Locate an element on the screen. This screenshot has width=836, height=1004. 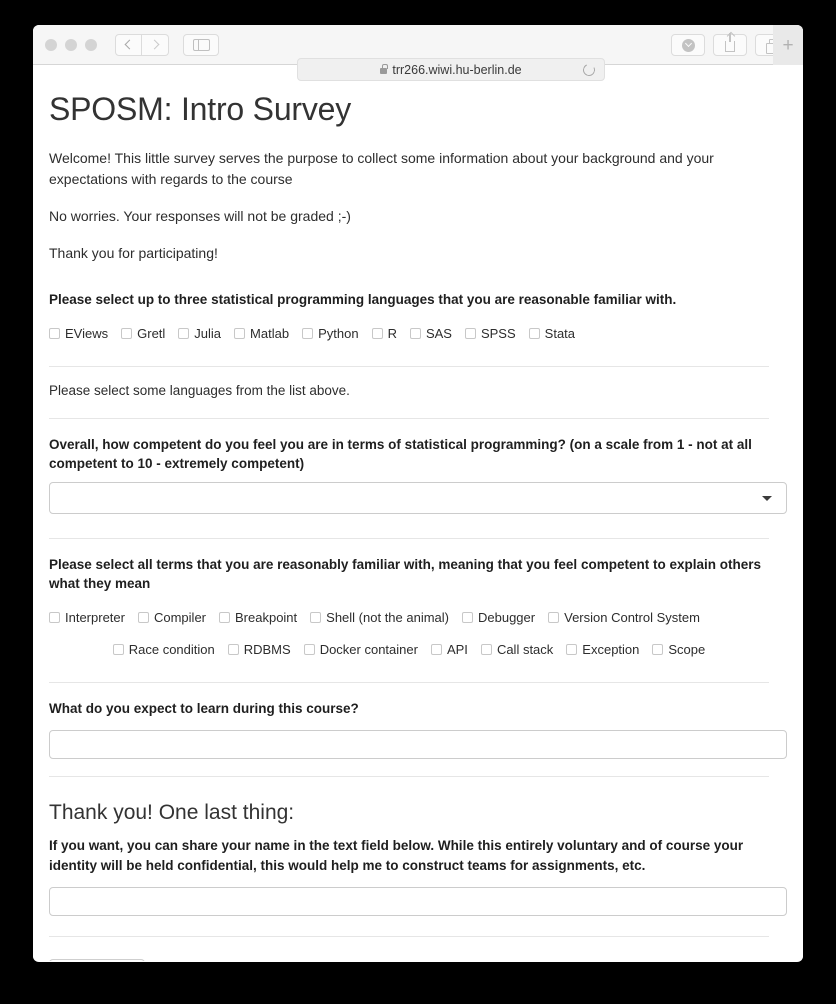
checkbox-option: SPSS is located at coordinates (490, 334).